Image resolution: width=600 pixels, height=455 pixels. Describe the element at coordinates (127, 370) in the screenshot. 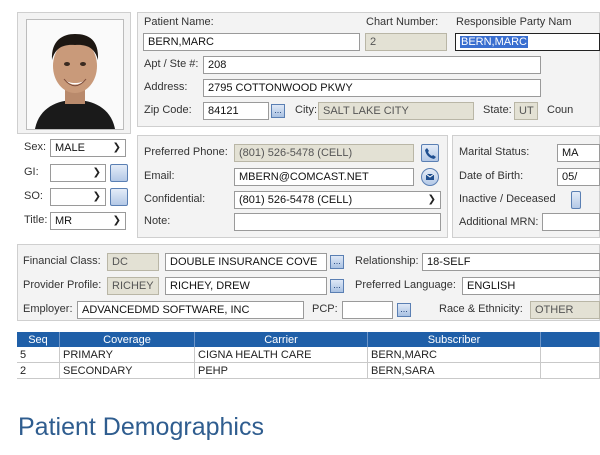

I see `row-coverage: SECONDARY` at that location.